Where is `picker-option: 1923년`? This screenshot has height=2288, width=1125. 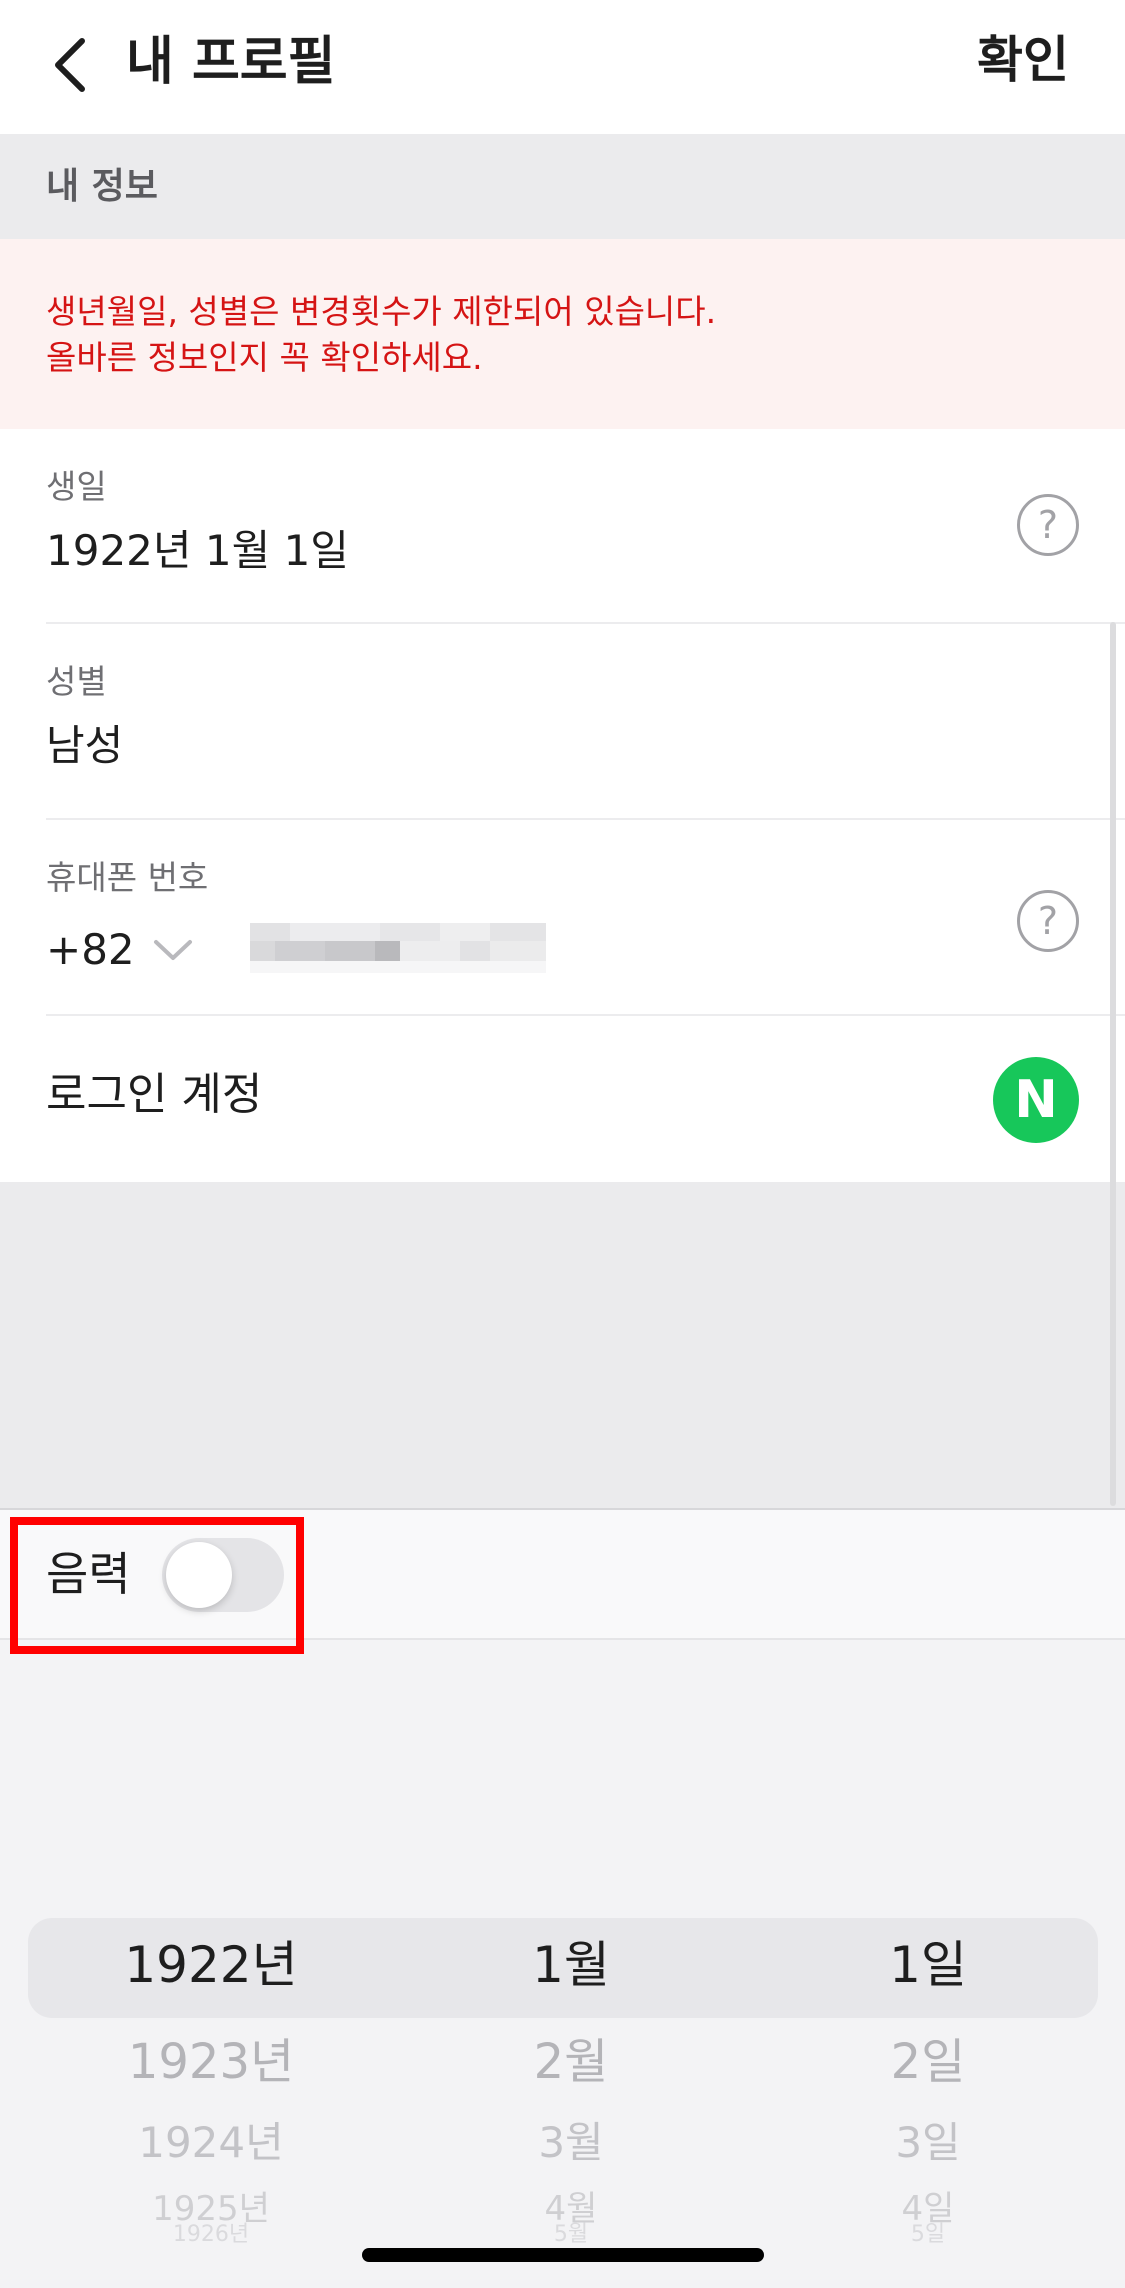
picker-option: 1923년 is located at coordinates (211, 2062).